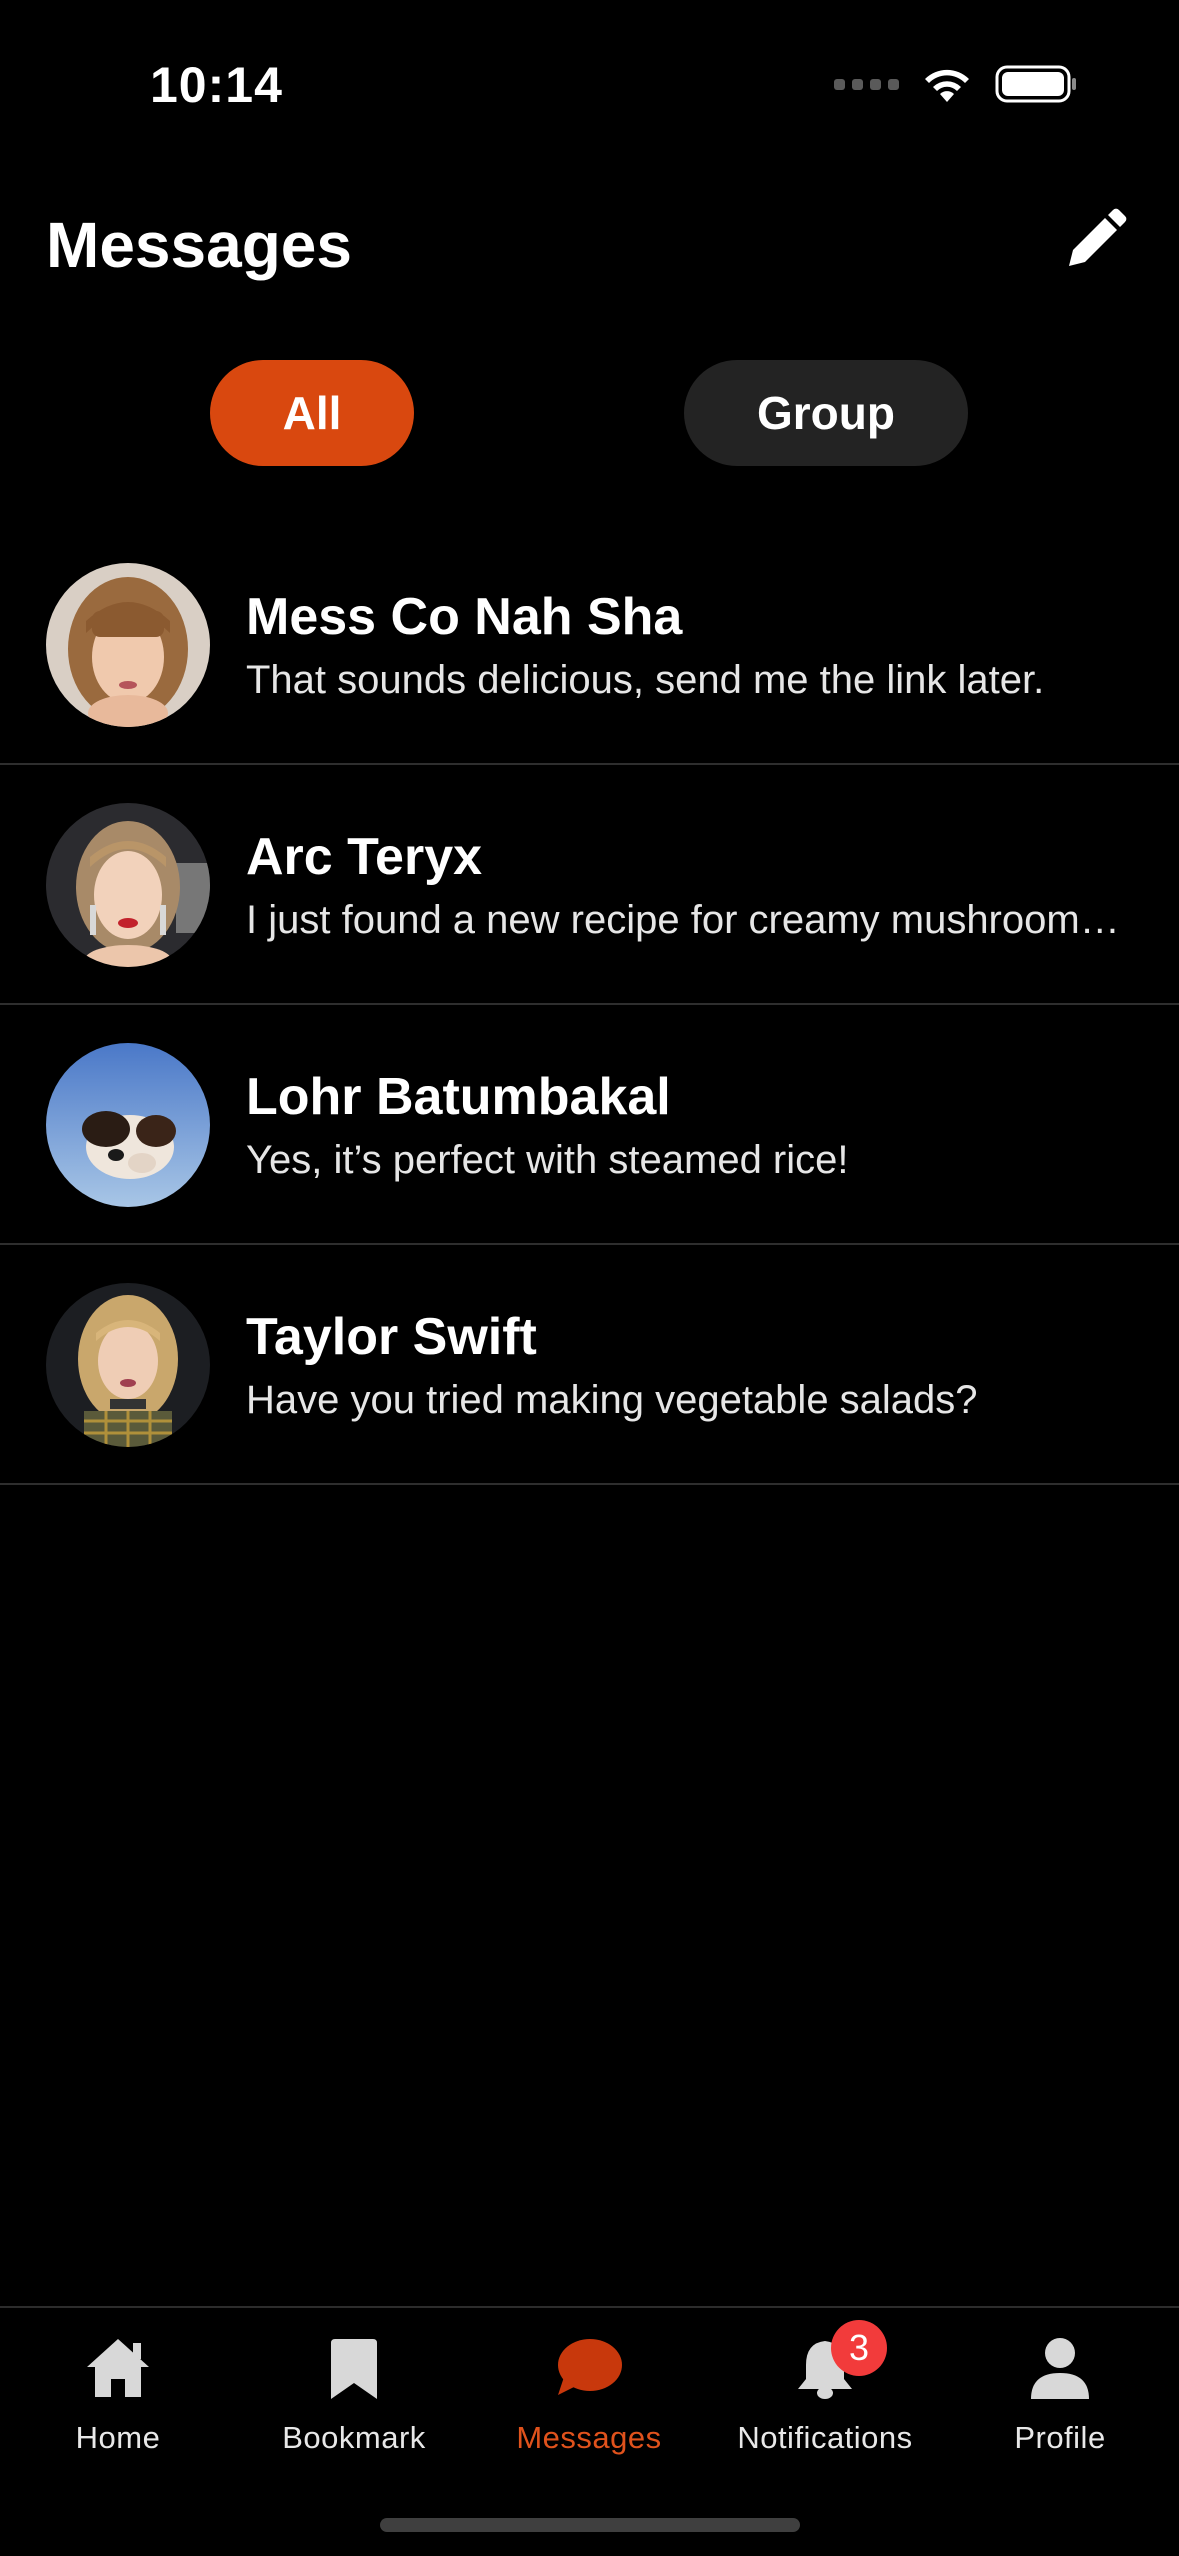 Image resolution: width=1179 pixels, height=2556 pixels. What do you see at coordinates (1060, 2437) in the screenshot?
I see `tab-profile-label: Profile` at bounding box center [1060, 2437].